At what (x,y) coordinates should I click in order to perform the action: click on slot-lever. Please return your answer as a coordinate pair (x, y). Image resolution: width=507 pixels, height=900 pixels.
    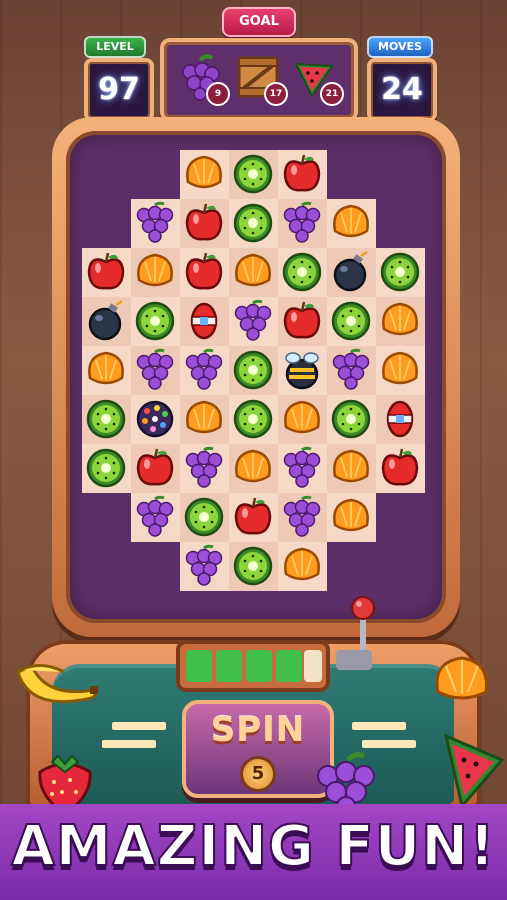
    Looking at the image, I should click on (360, 636).